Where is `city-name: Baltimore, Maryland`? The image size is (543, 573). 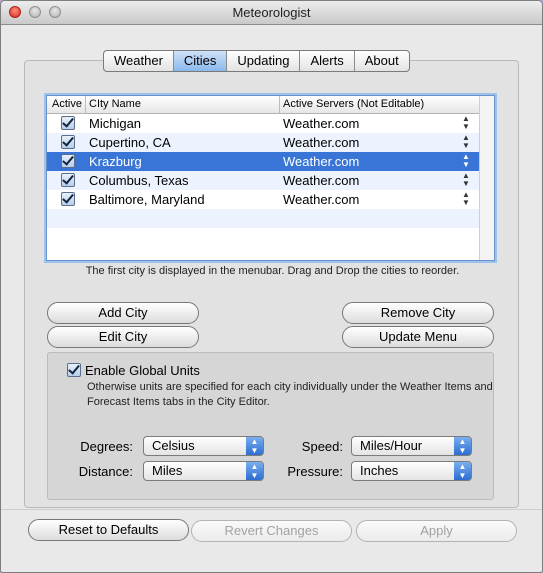
city-name: Baltimore, Maryland is located at coordinates (147, 199).